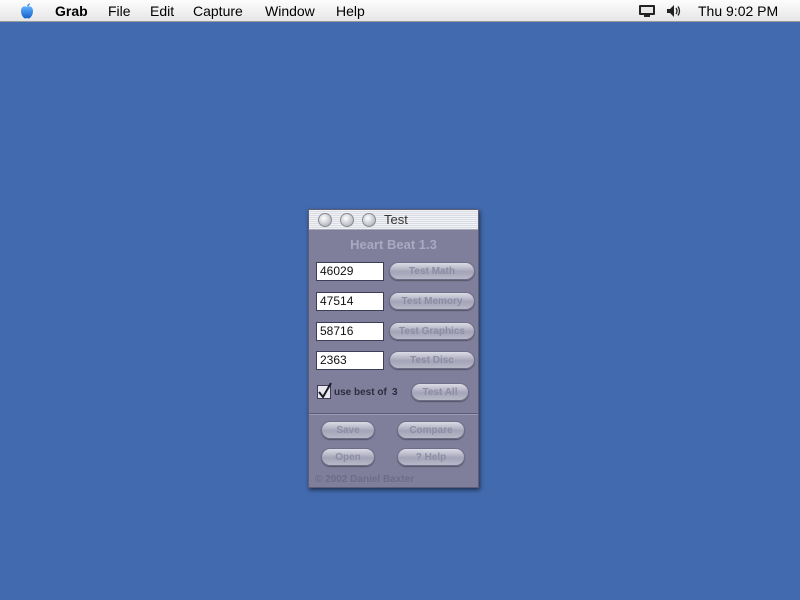  Describe the element at coordinates (347, 220) in the screenshot. I see `minimize-button` at that location.